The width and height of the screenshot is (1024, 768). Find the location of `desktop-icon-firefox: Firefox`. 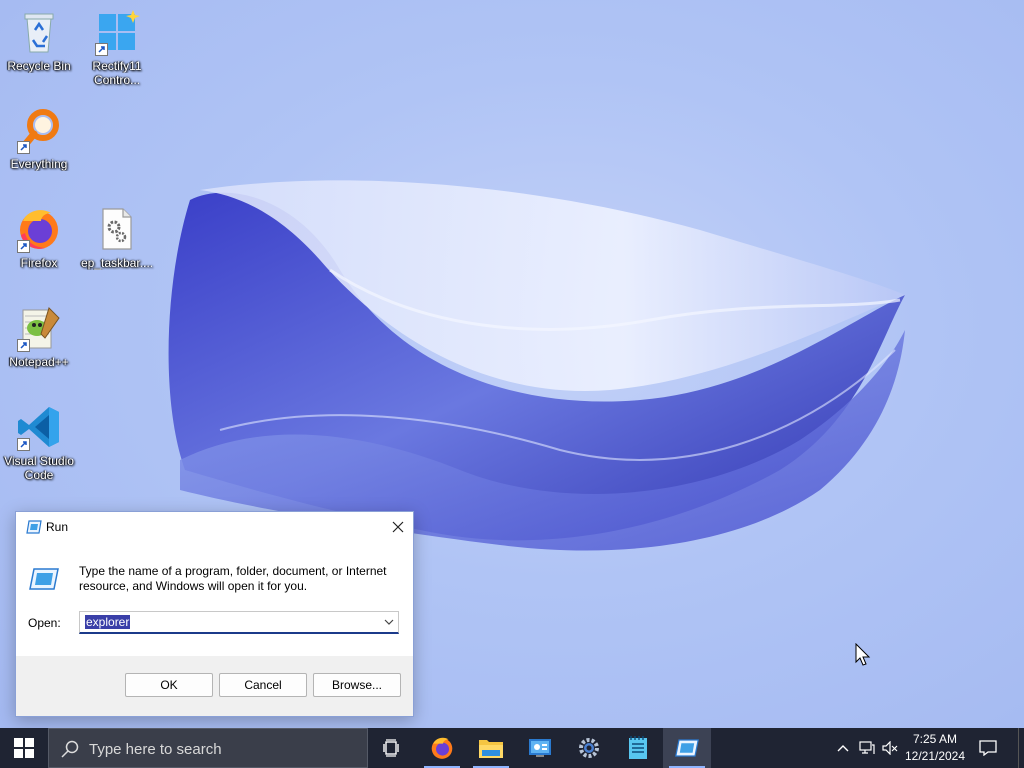

desktop-icon-firefox: Firefox is located at coordinates (39, 237).